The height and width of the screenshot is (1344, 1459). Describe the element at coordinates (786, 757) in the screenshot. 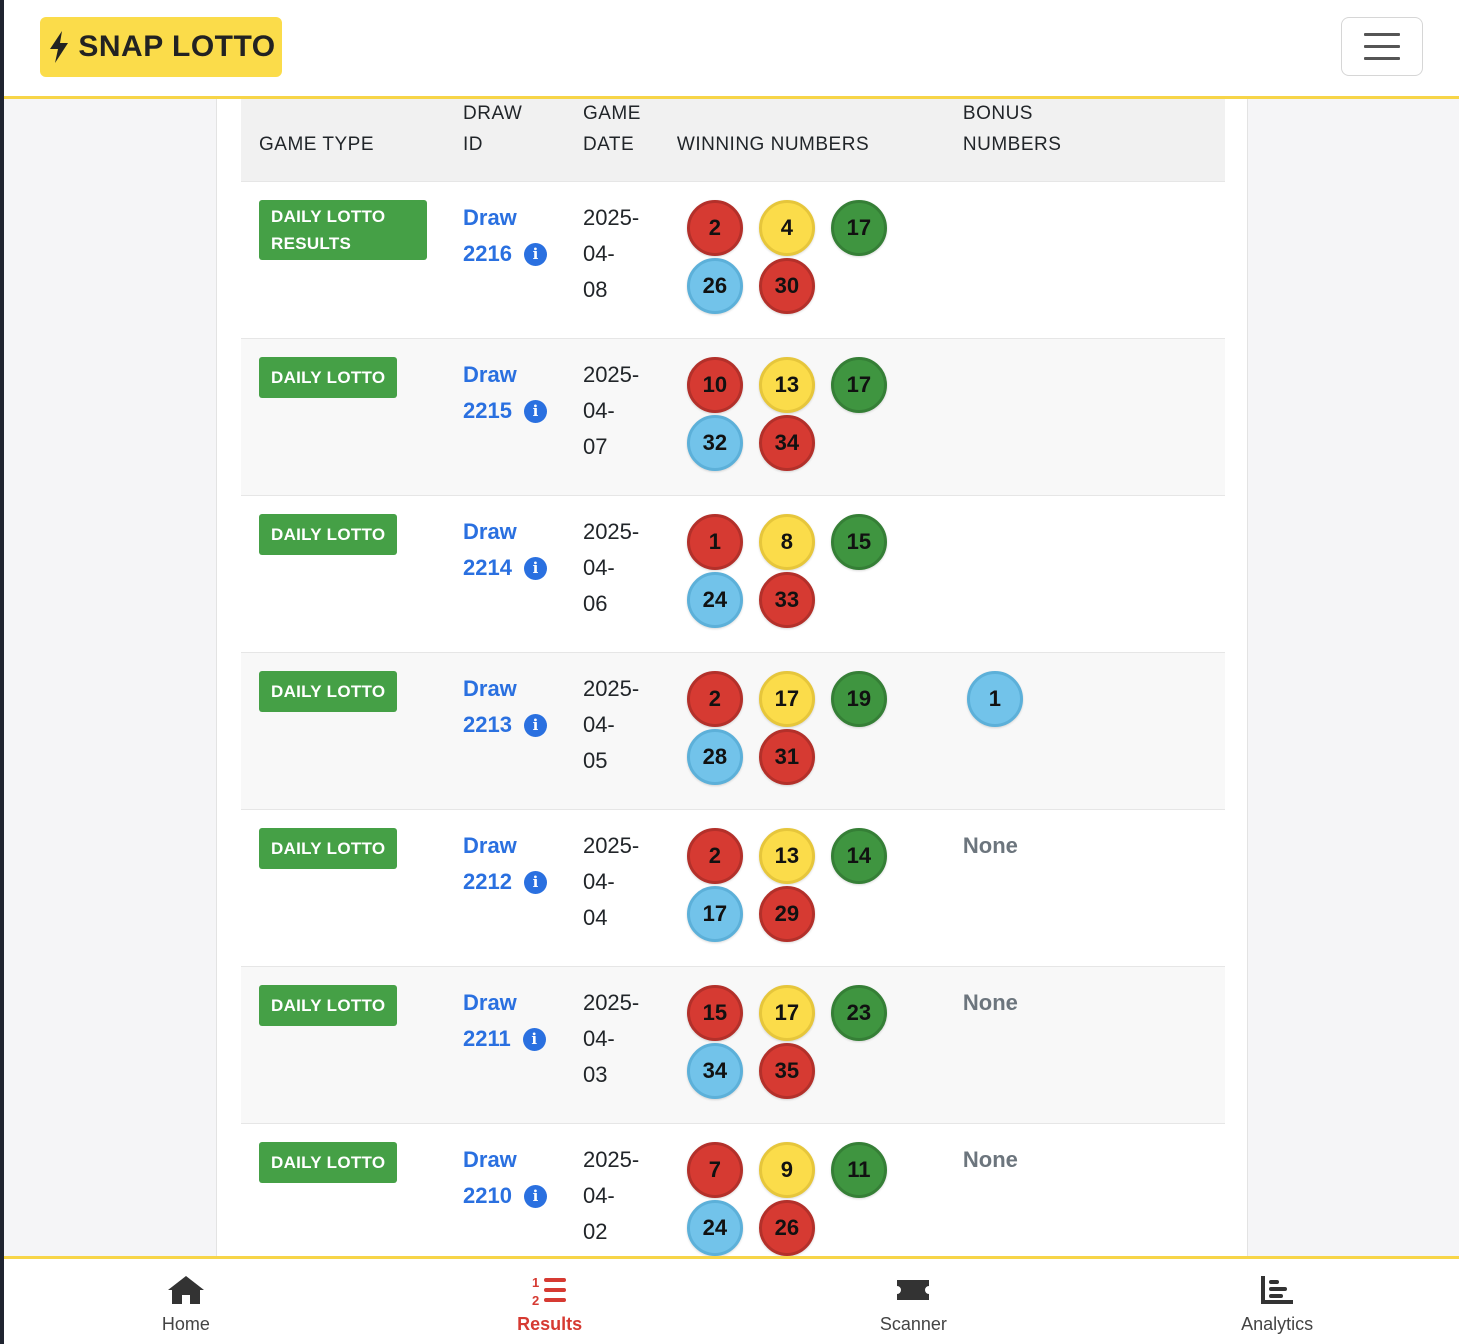

I see `lotto-ball: 31` at that location.